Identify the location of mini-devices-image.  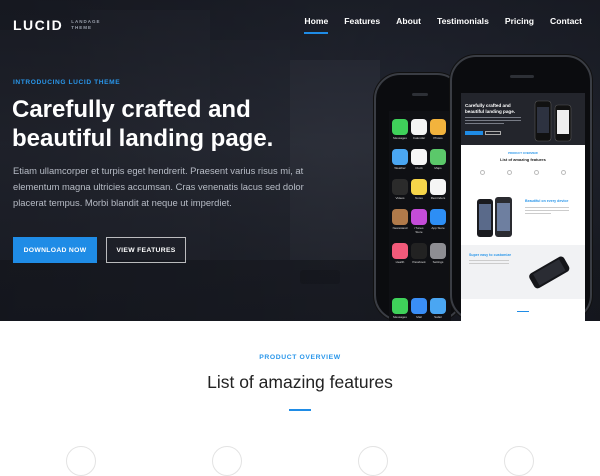
(494, 217).